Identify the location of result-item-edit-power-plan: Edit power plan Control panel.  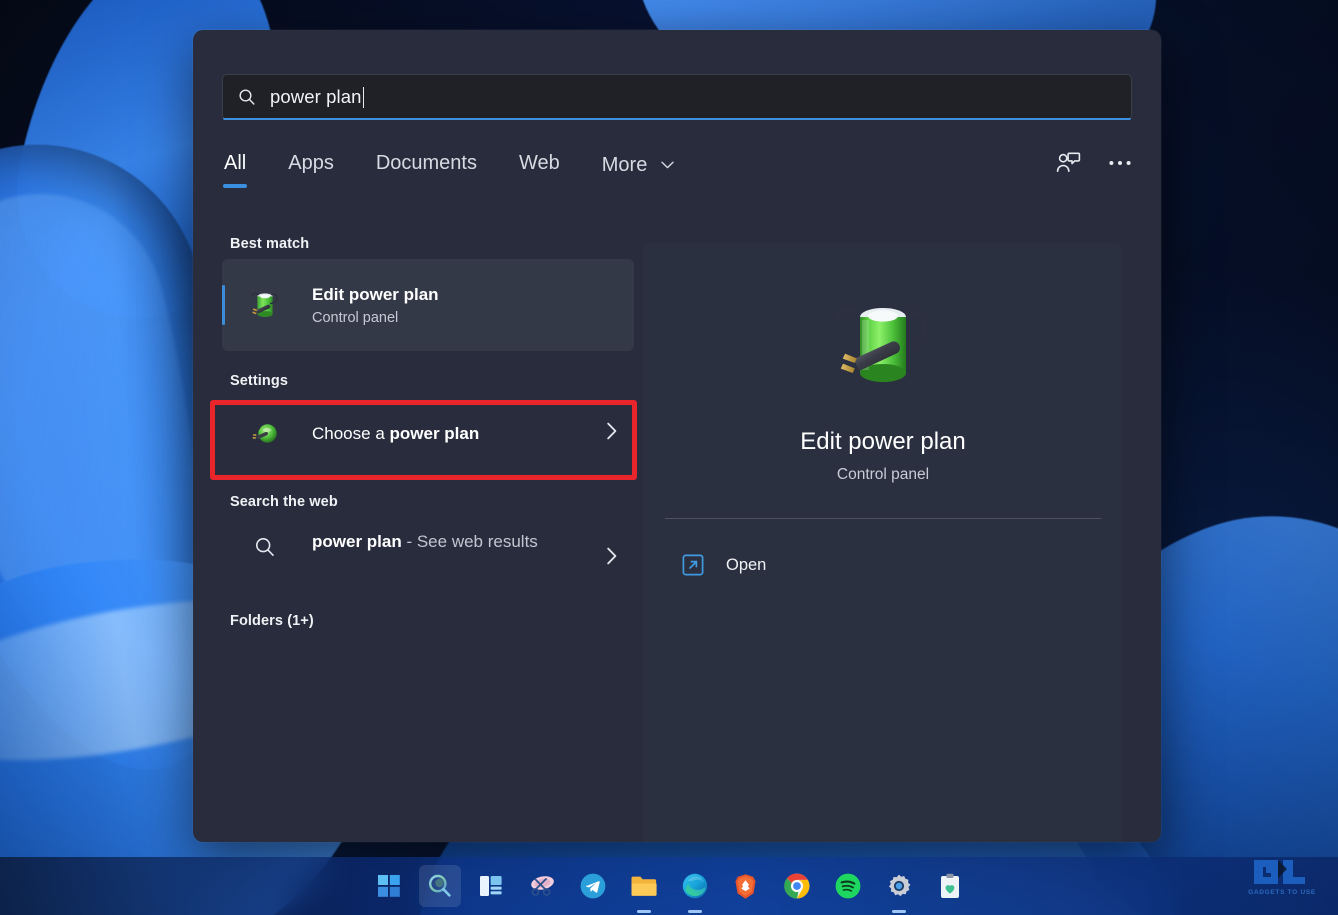
(428, 305).